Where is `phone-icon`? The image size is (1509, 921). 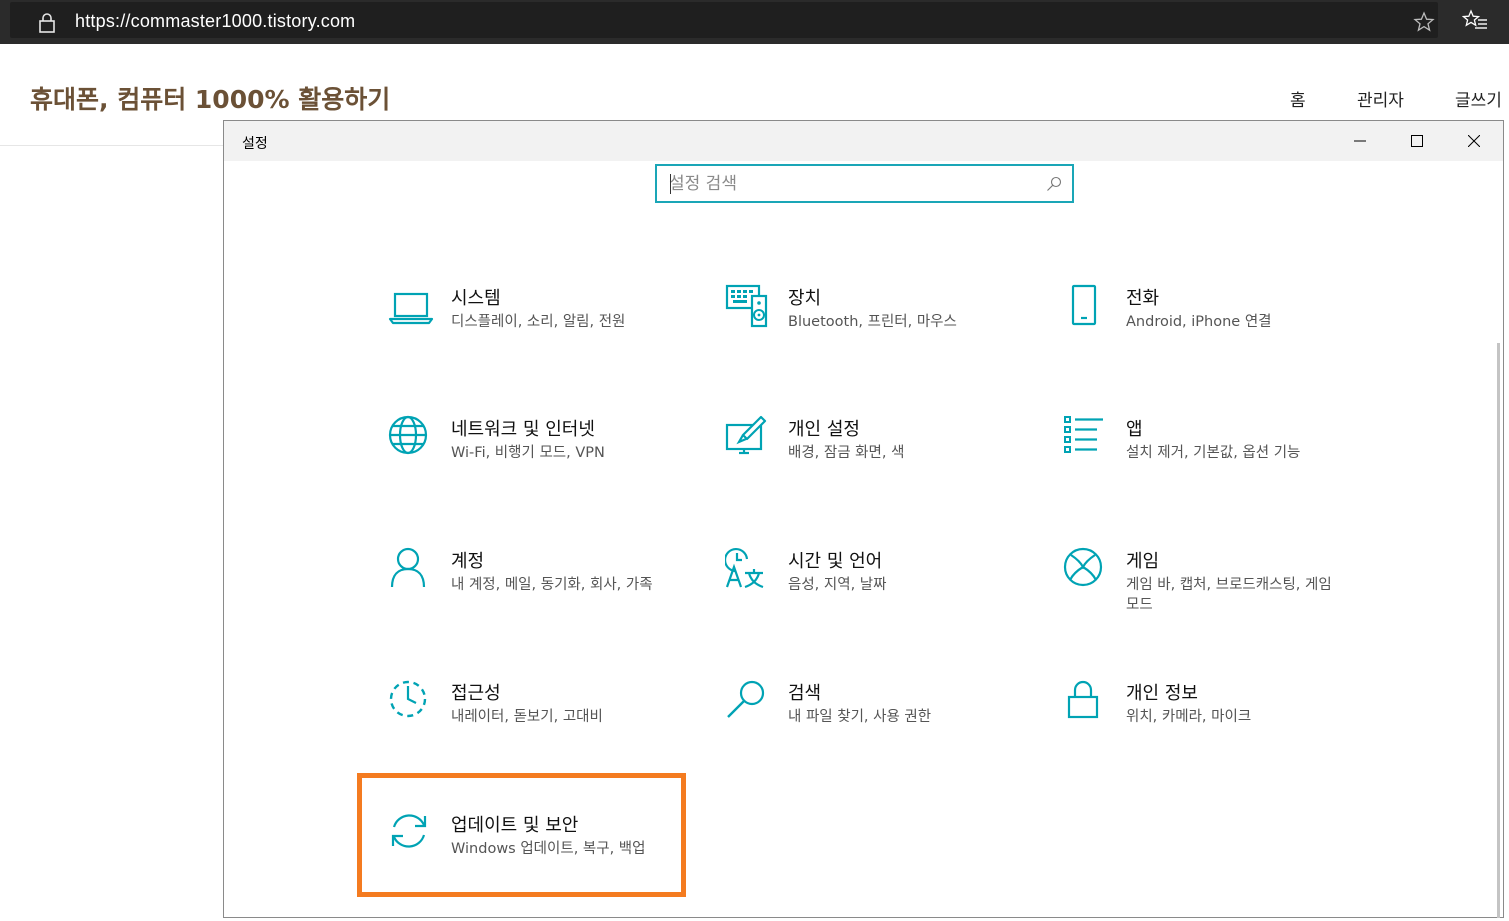
phone-icon is located at coordinates (1084, 305).